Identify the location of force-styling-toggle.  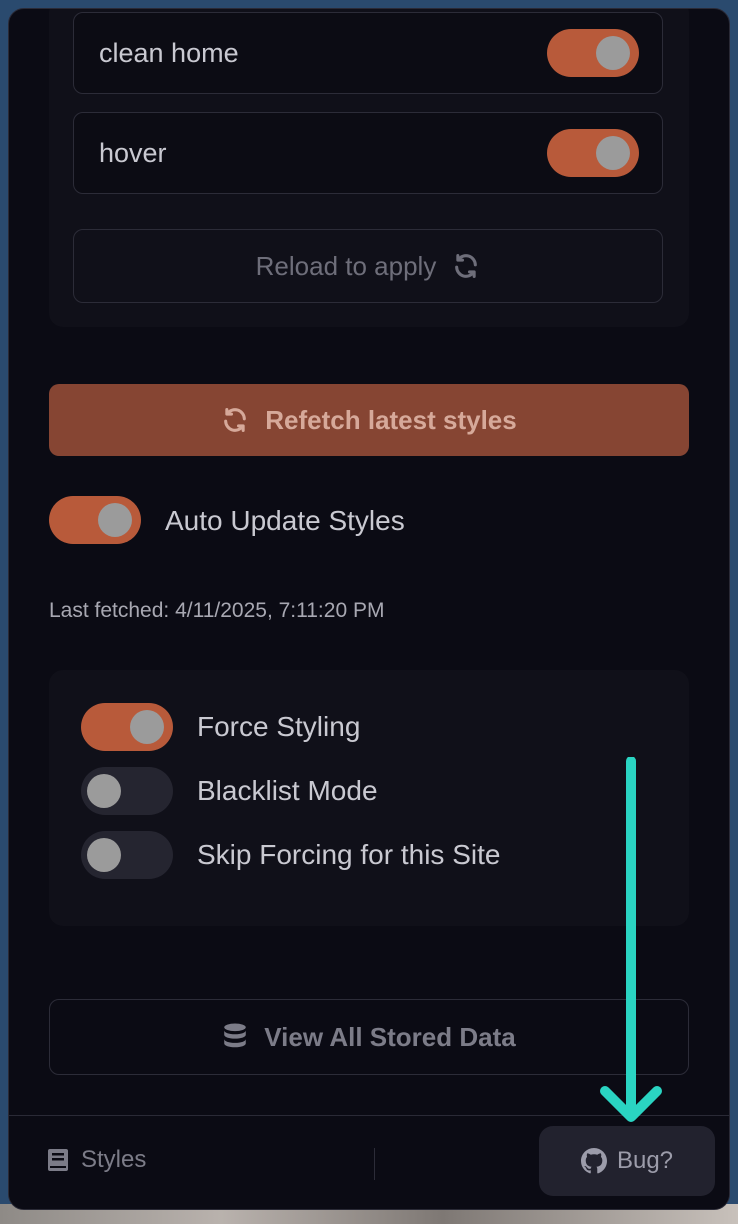
(127, 727).